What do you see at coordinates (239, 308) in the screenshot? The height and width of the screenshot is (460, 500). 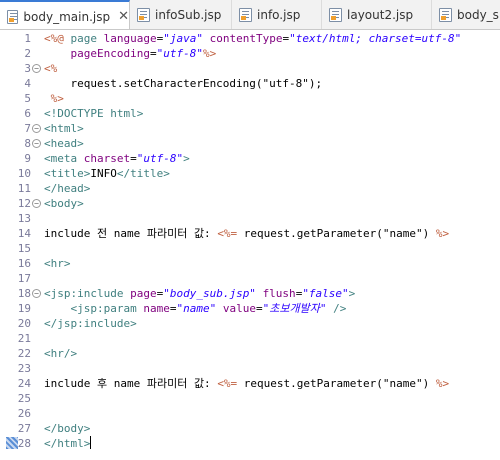 I see `code-token: value` at bounding box center [239, 308].